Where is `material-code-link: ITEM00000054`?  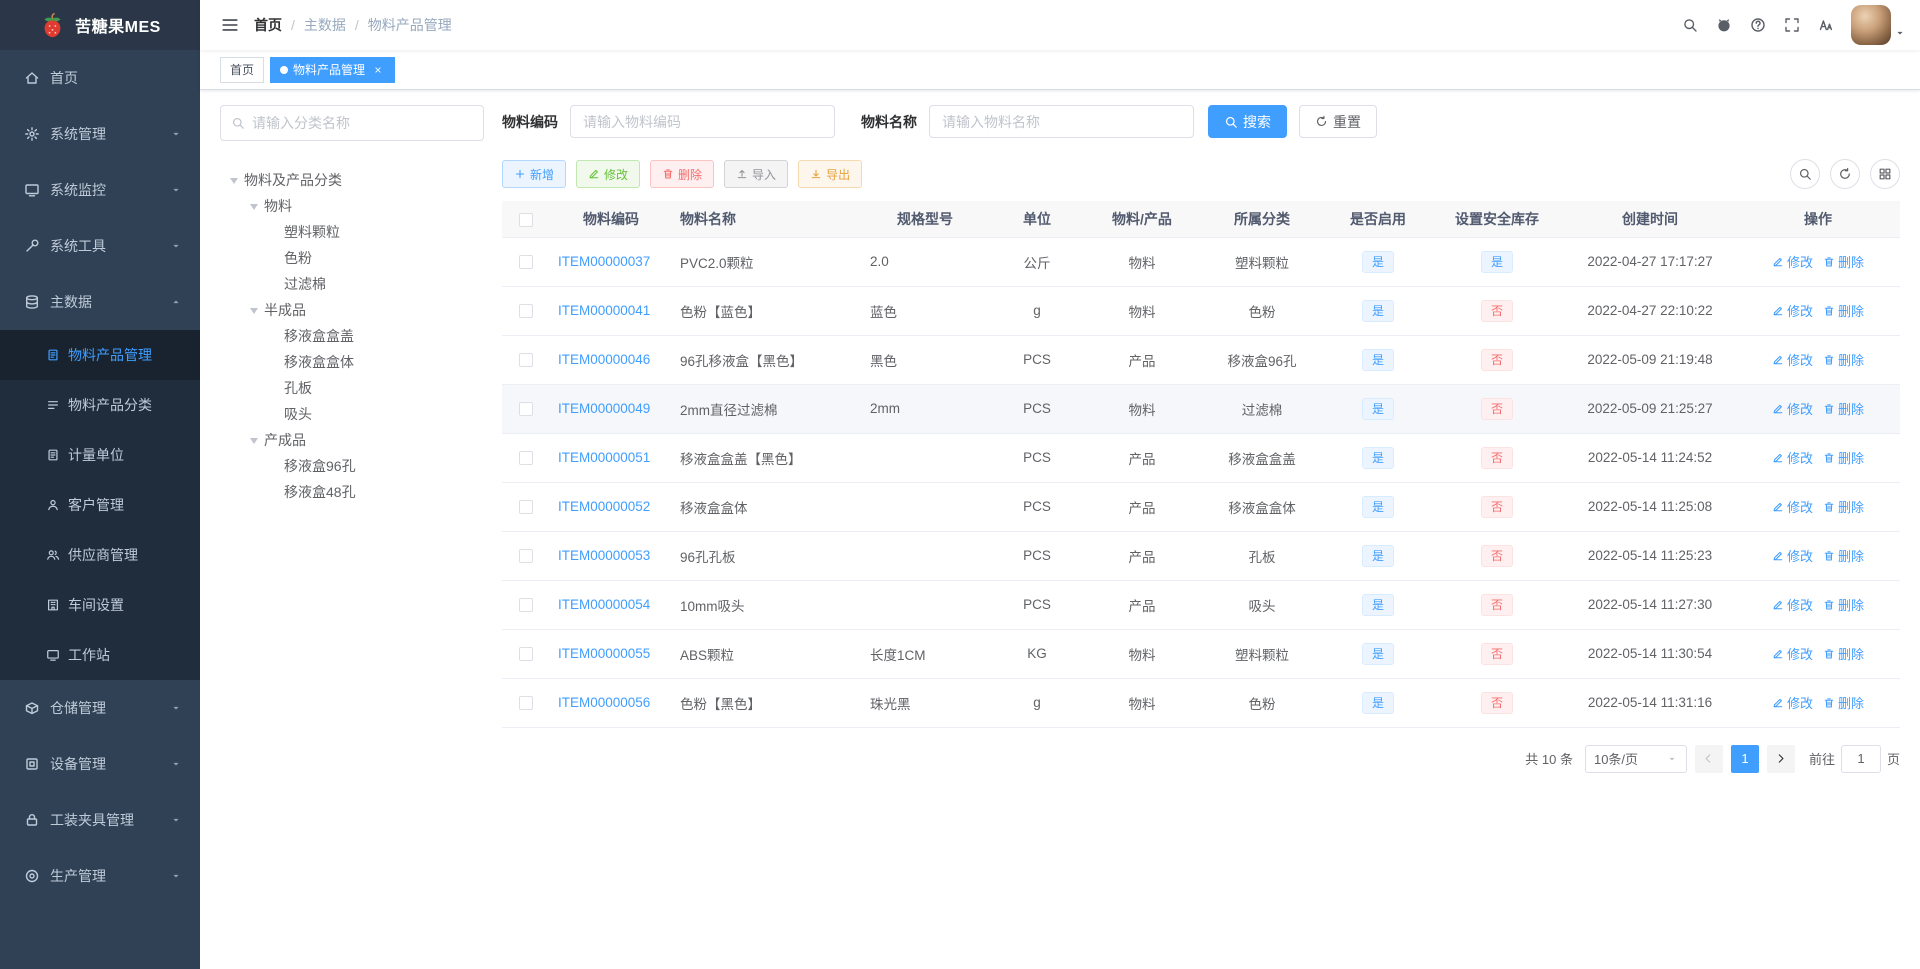 material-code-link: ITEM00000054 is located at coordinates (604, 604).